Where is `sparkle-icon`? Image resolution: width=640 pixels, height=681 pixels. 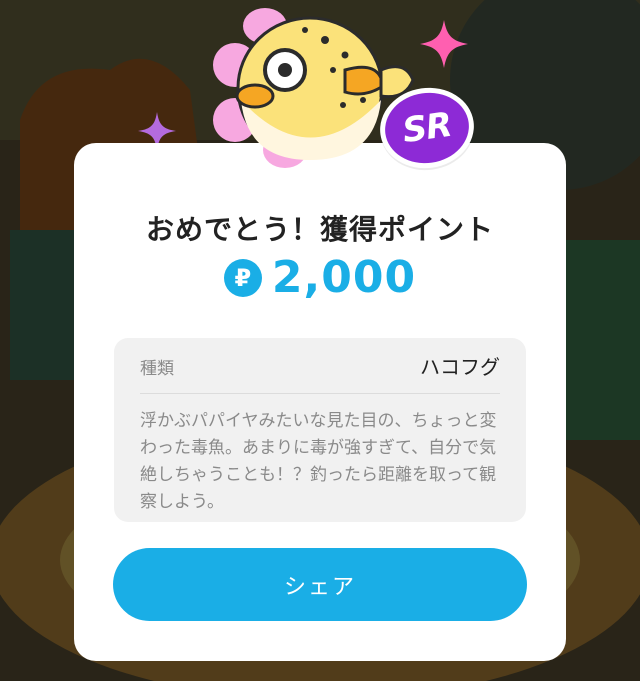 sparkle-icon is located at coordinates (444, 44).